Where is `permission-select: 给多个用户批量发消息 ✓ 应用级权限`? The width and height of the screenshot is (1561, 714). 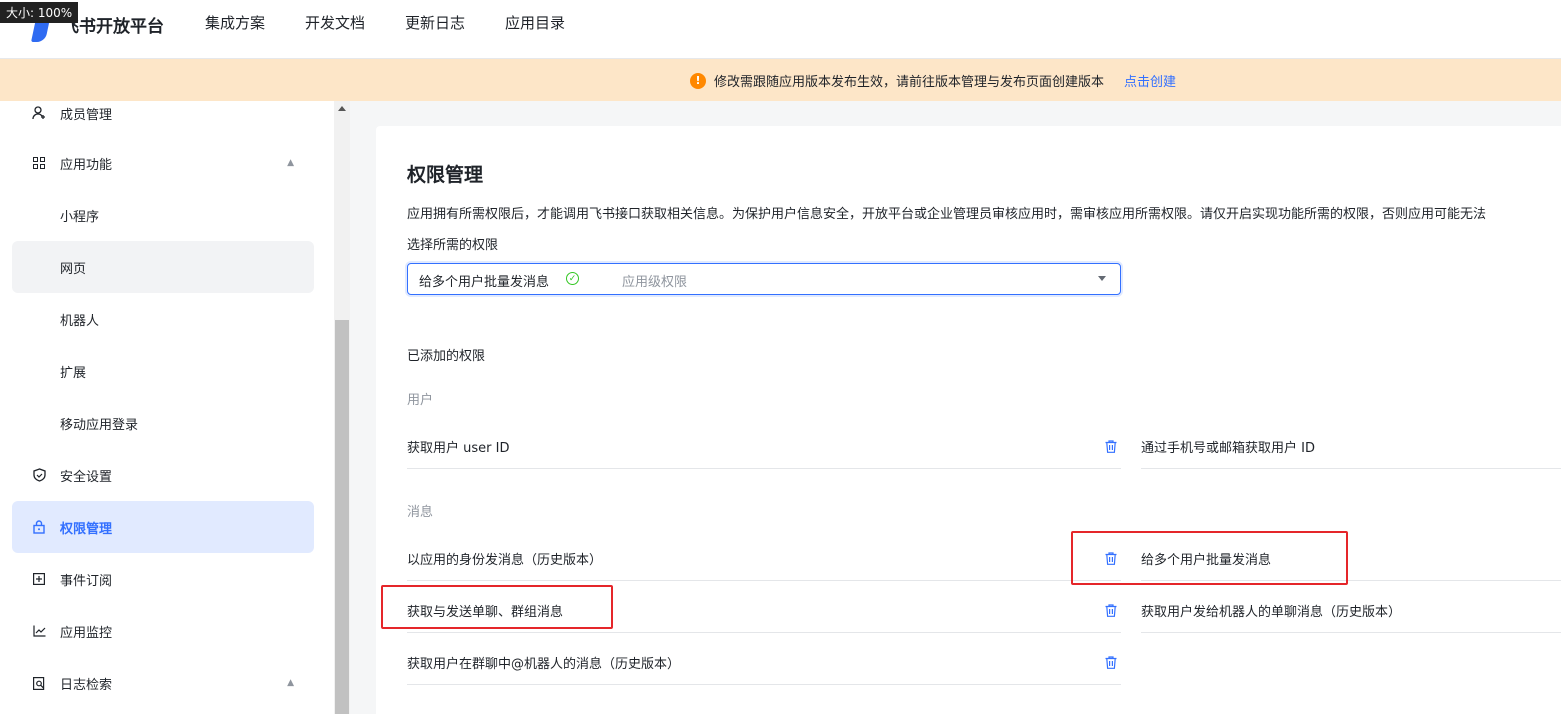
permission-select: 给多个用户批量发消息 ✓ 应用级权限 is located at coordinates (764, 279).